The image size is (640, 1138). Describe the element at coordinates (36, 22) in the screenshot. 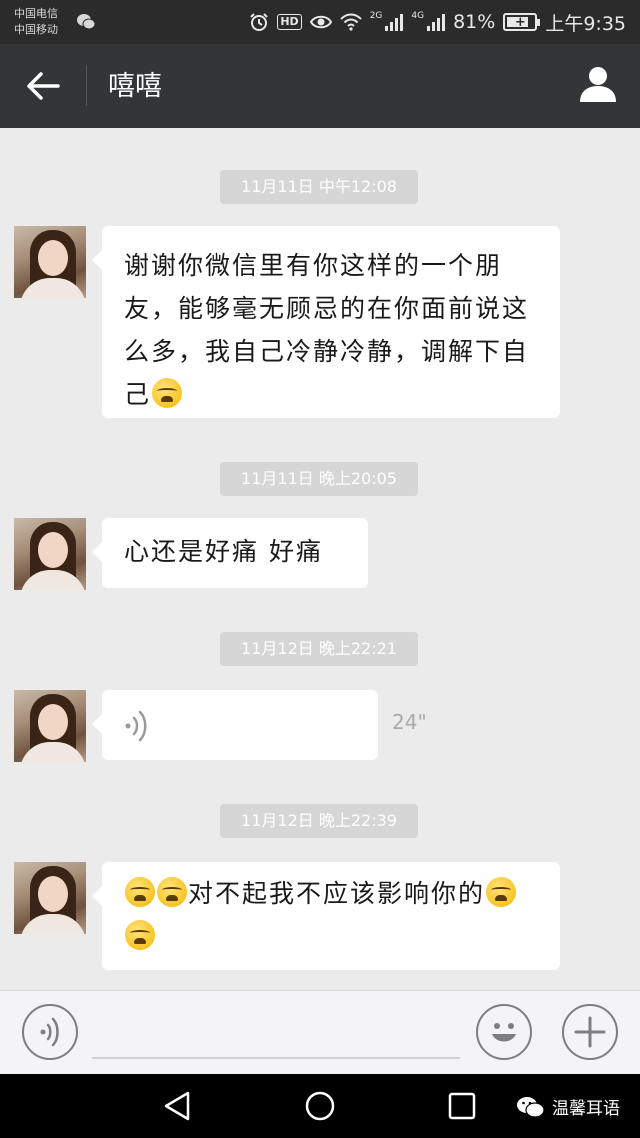

I see `carrier-info: 中国电信 中国移动` at that location.